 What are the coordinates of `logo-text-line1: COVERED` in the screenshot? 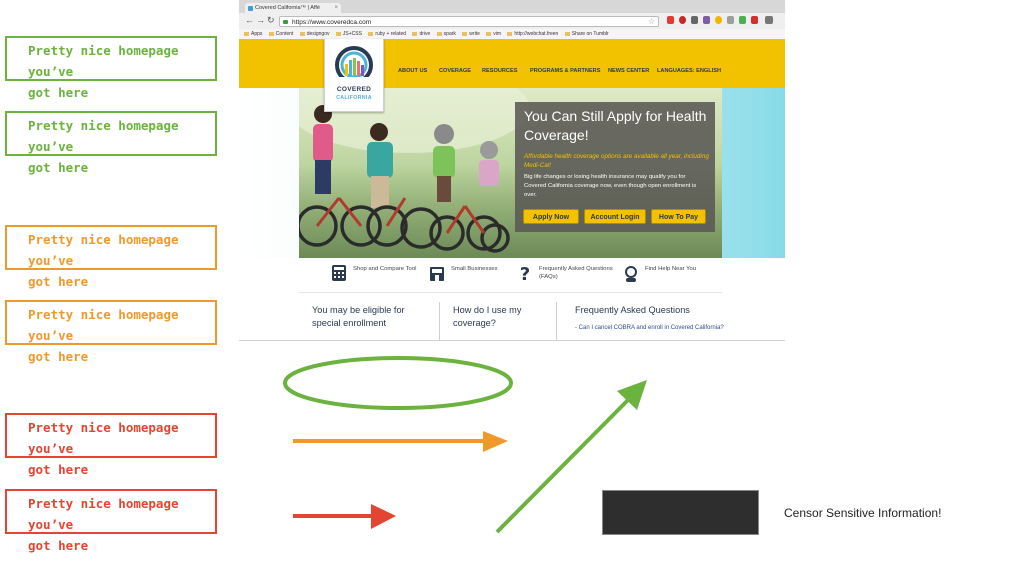 It's located at (354, 89).